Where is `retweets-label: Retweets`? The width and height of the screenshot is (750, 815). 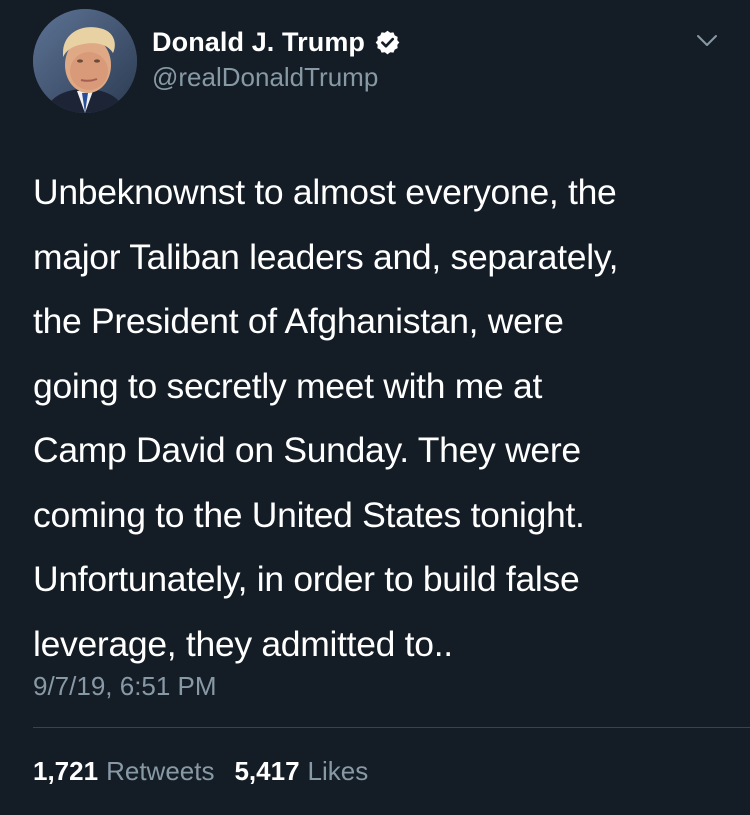
retweets-label: Retweets is located at coordinates (160, 771).